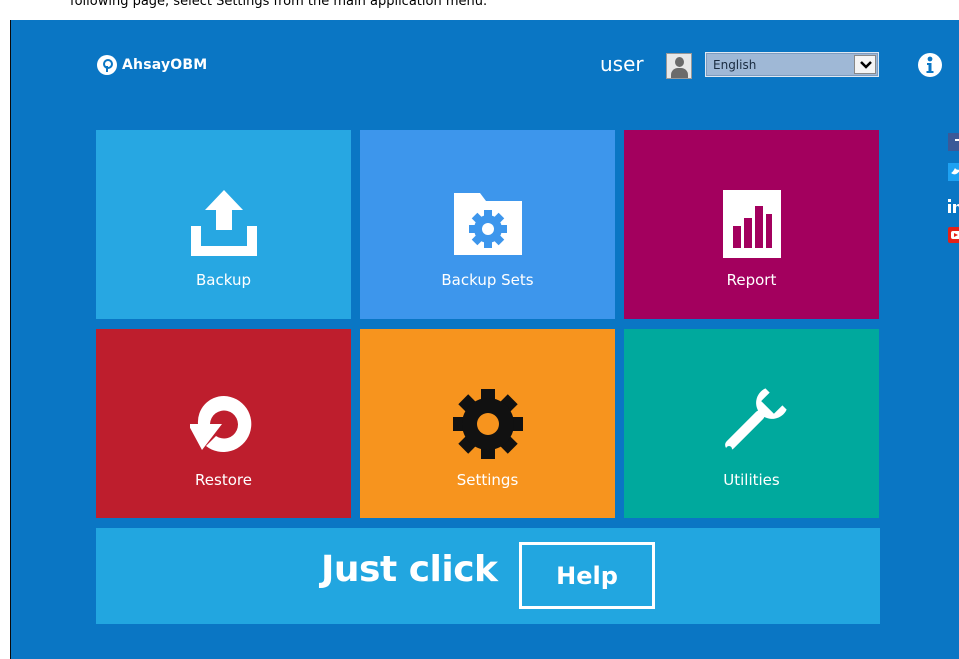  I want to click on help-bar: Just click Help, so click(488, 576).